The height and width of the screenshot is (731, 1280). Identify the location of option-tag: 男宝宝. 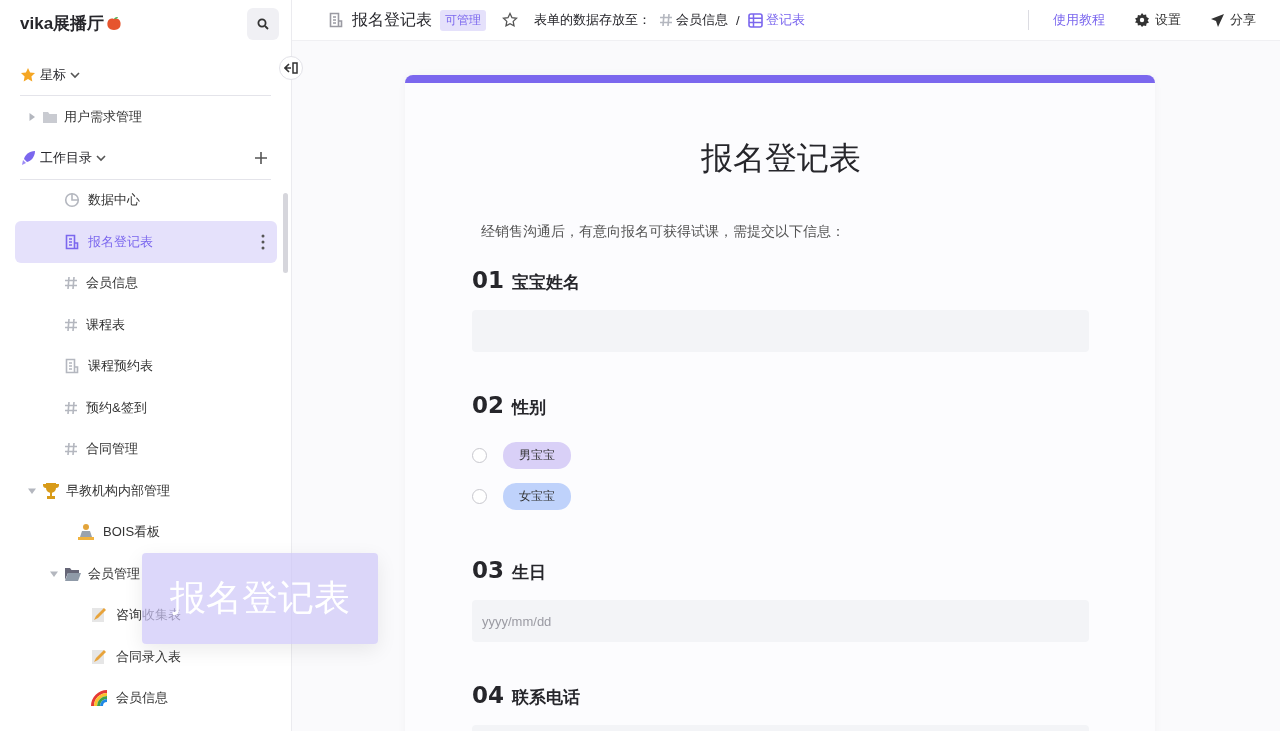
(537, 455).